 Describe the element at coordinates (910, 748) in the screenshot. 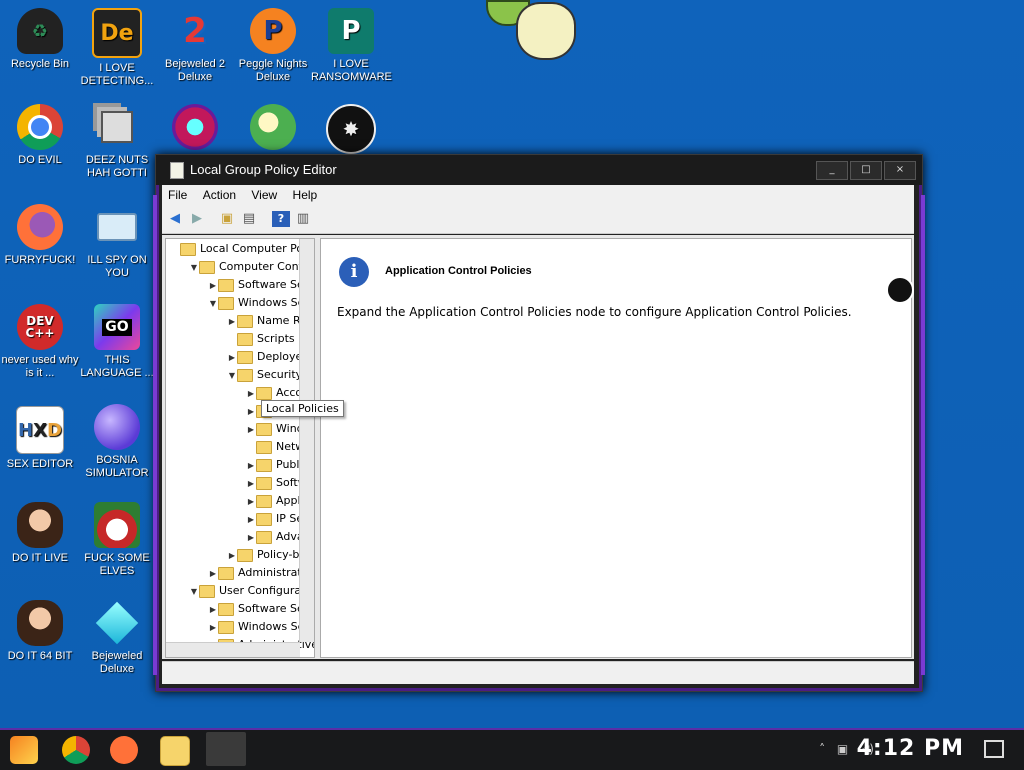

I see `clock: 4:12 PM` at that location.